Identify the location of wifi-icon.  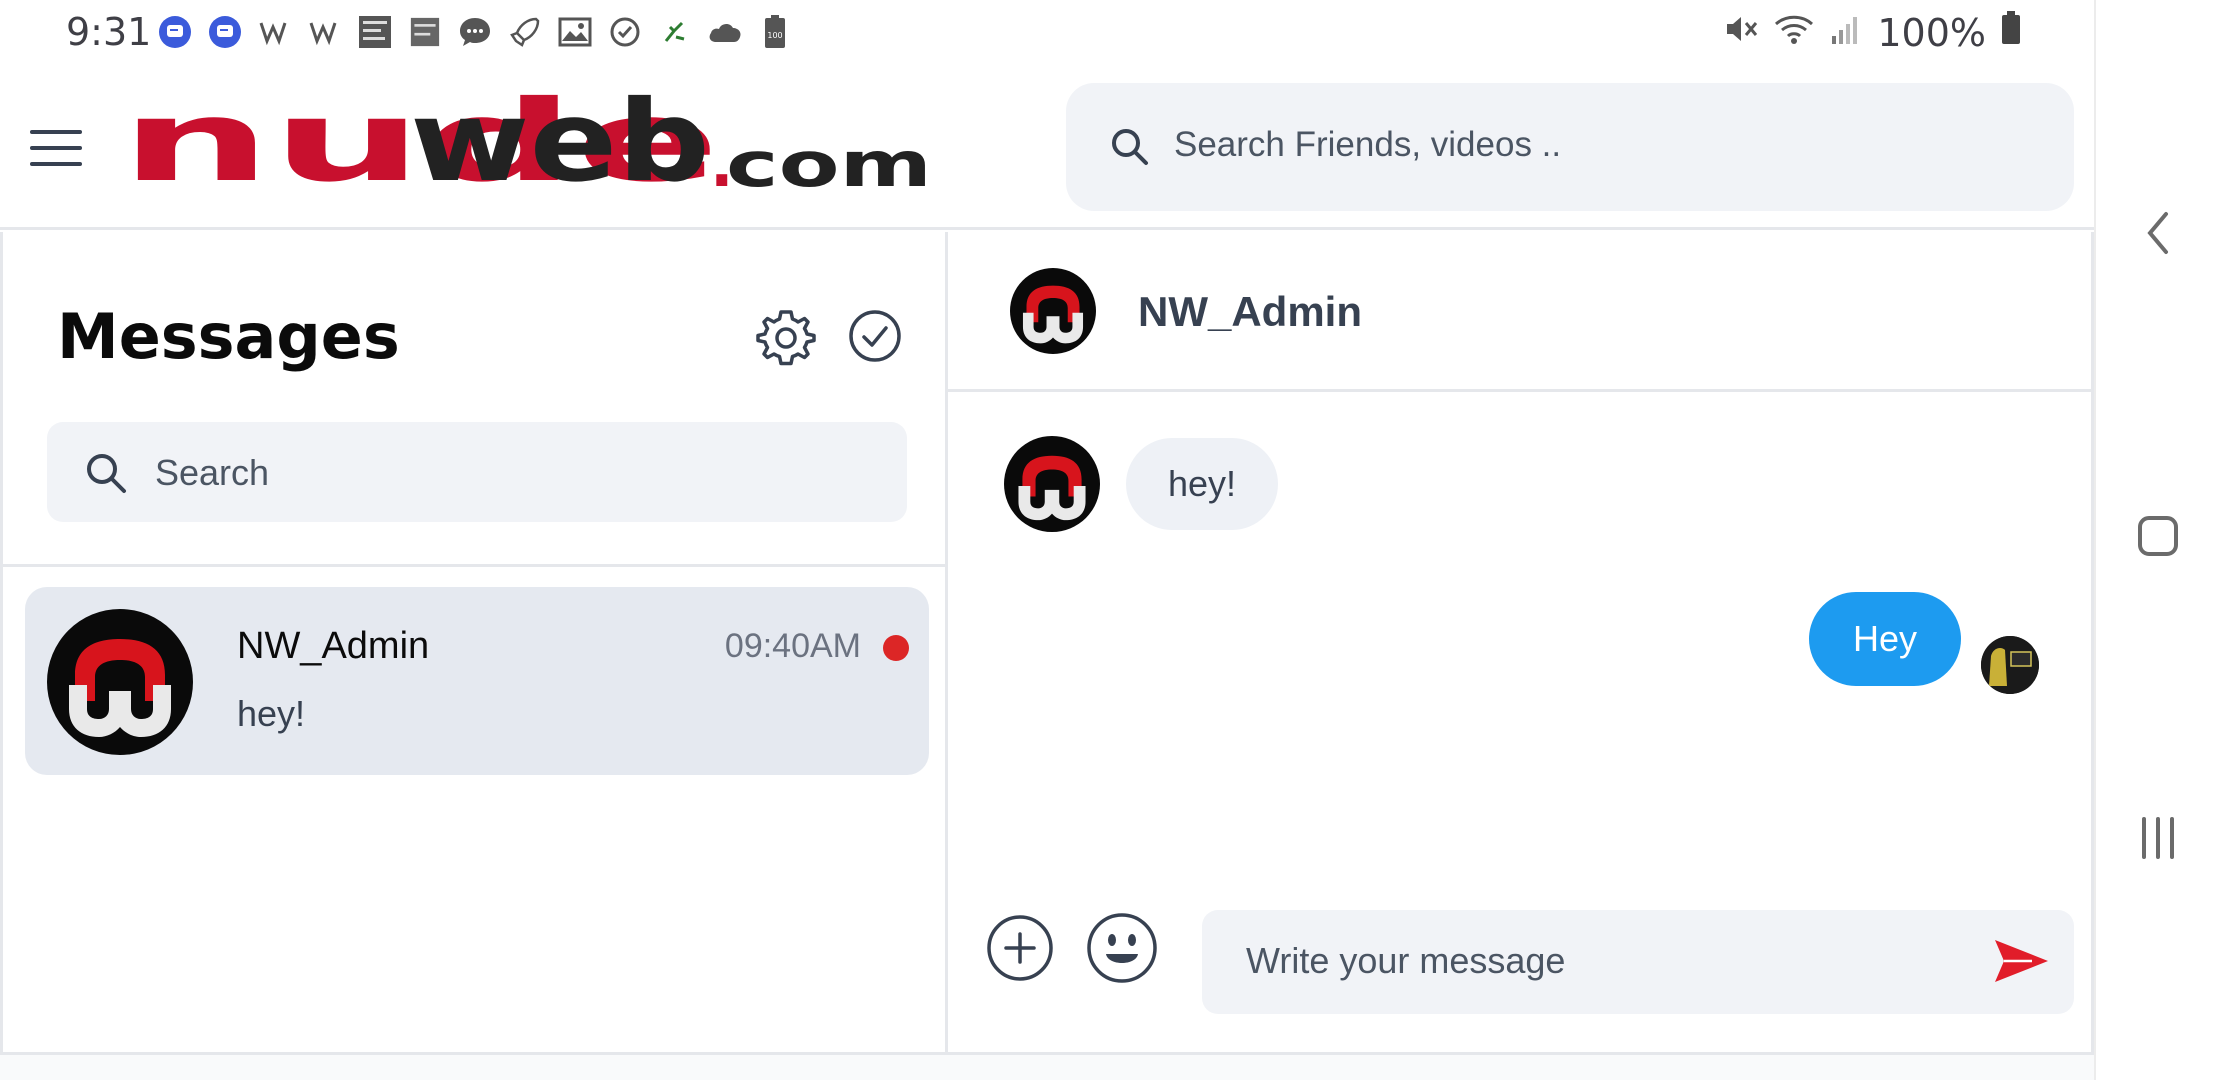
(1794, 33).